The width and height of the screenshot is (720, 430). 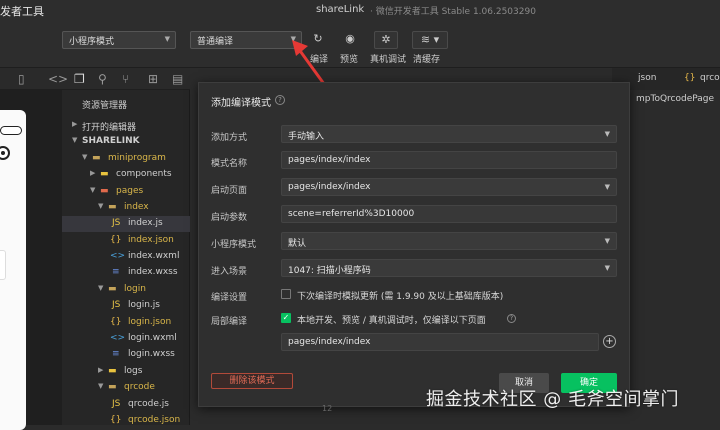 I want to click on layers-icon: ≋ ▾, so click(x=430, y=39).